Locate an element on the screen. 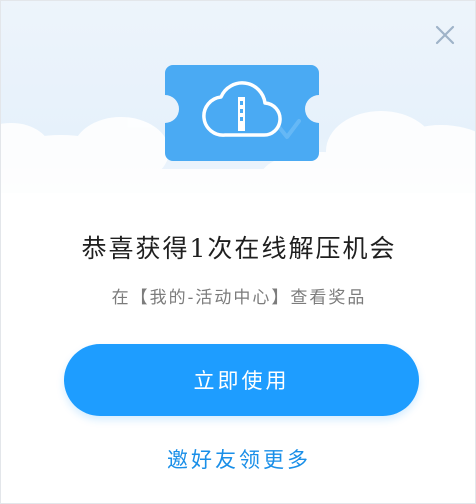 The image size is (476, 504). use-now-button: 立即使用 is located at coordinates (241, 380).